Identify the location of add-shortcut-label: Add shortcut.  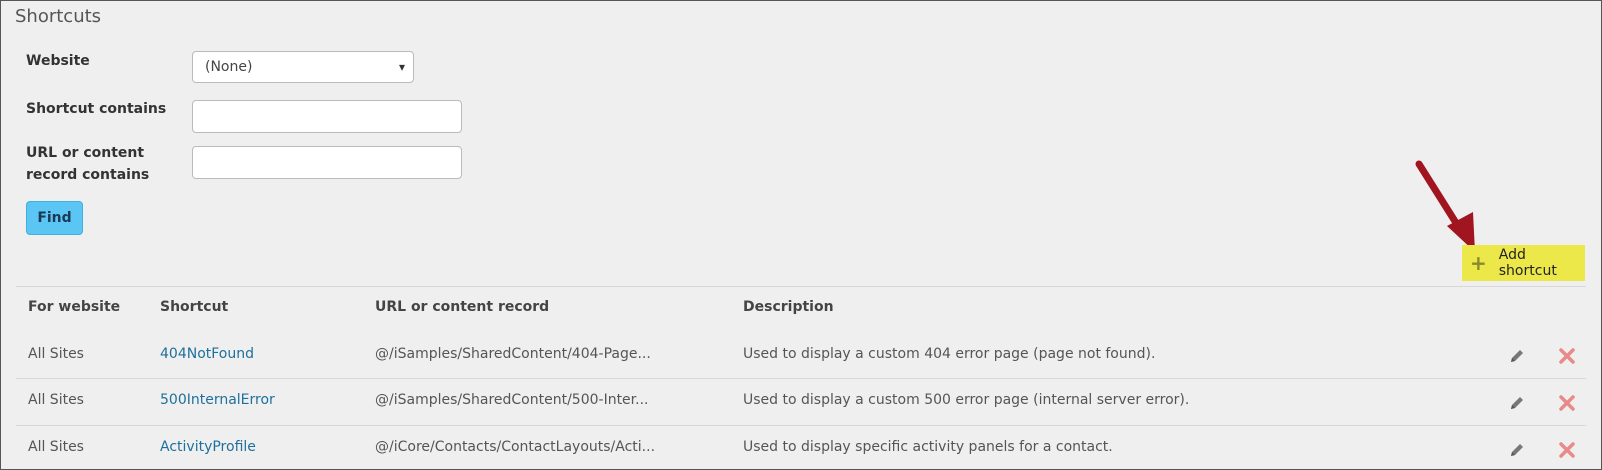
(1527, 263).